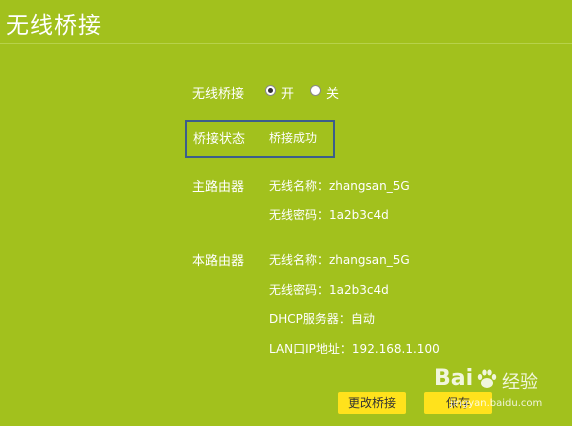 Image resolution: width=572 pixels, height=426 pixels. Describe the element at coordinates (339, 260) in the screenshot. I see `local-router-ssid: 无线名称：zhangsan_5G` at that location.